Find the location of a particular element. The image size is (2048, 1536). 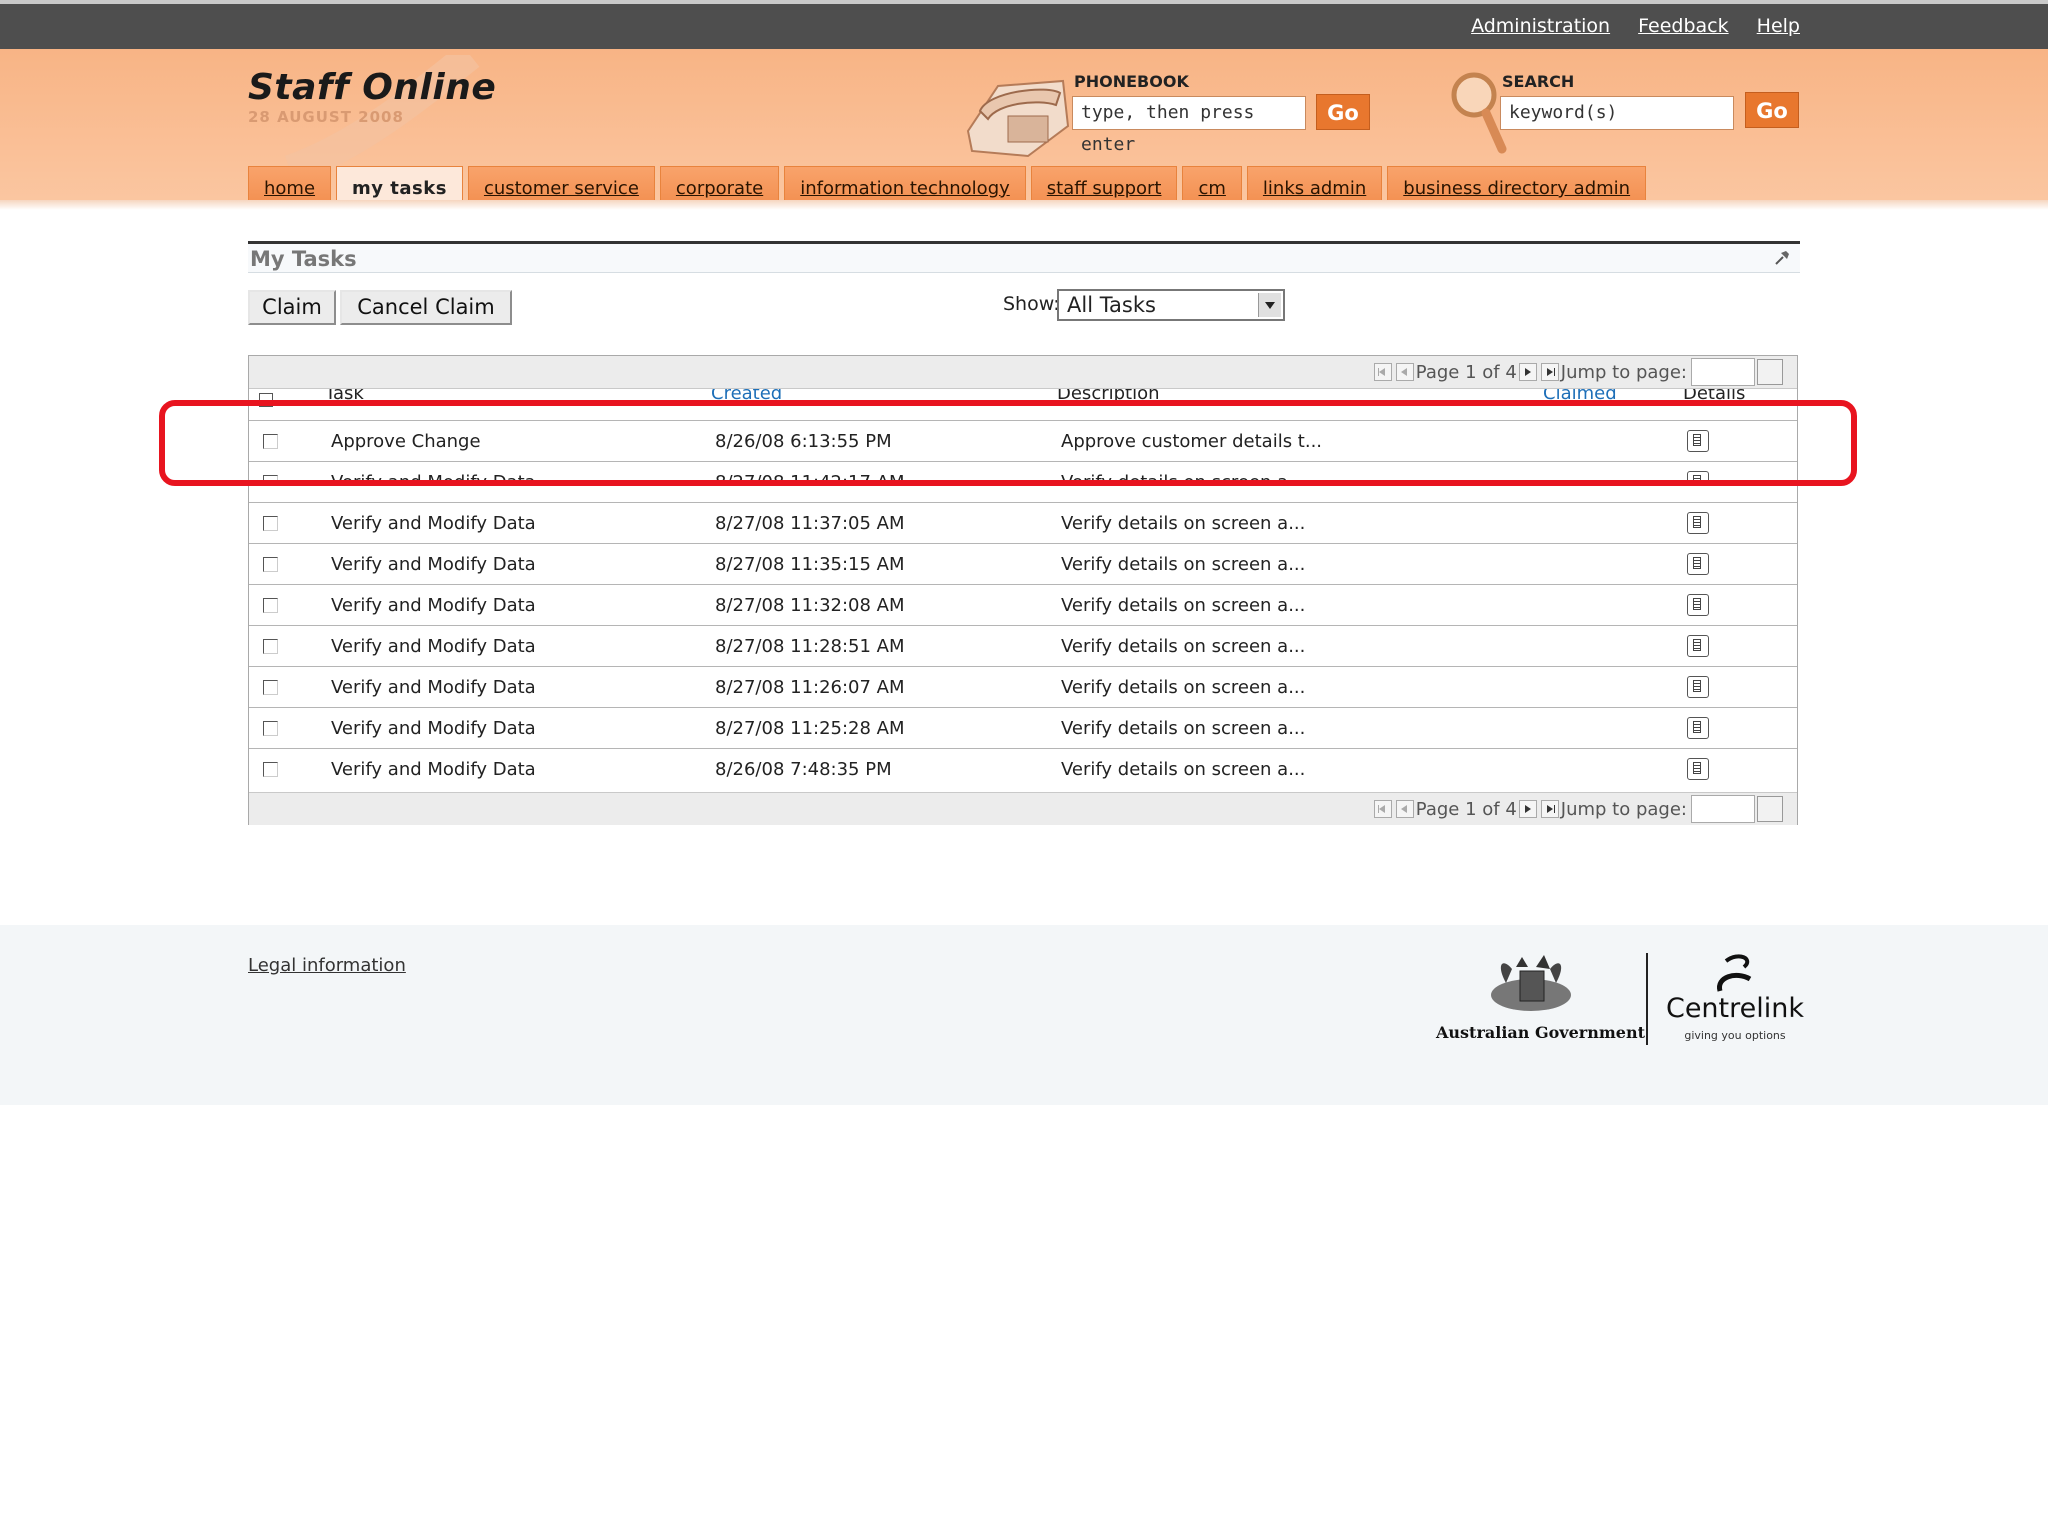

phonebook-label: PHONEBOOK is located at coordinates (1131, 81).